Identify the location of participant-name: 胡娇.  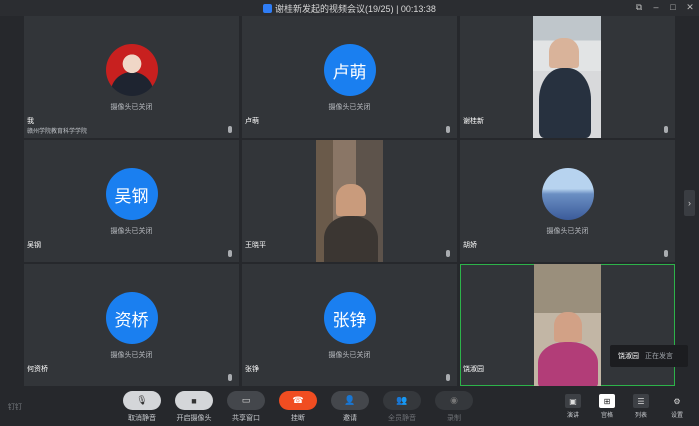
(470, 245).